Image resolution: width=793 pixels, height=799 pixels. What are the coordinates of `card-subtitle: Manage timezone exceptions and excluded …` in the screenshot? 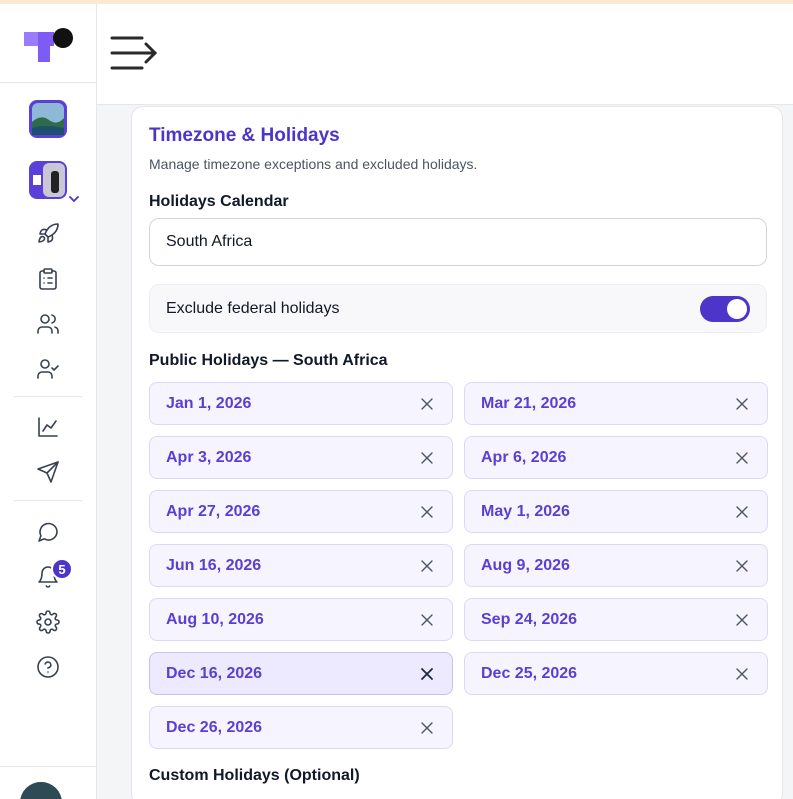 It's located at (313, 164).